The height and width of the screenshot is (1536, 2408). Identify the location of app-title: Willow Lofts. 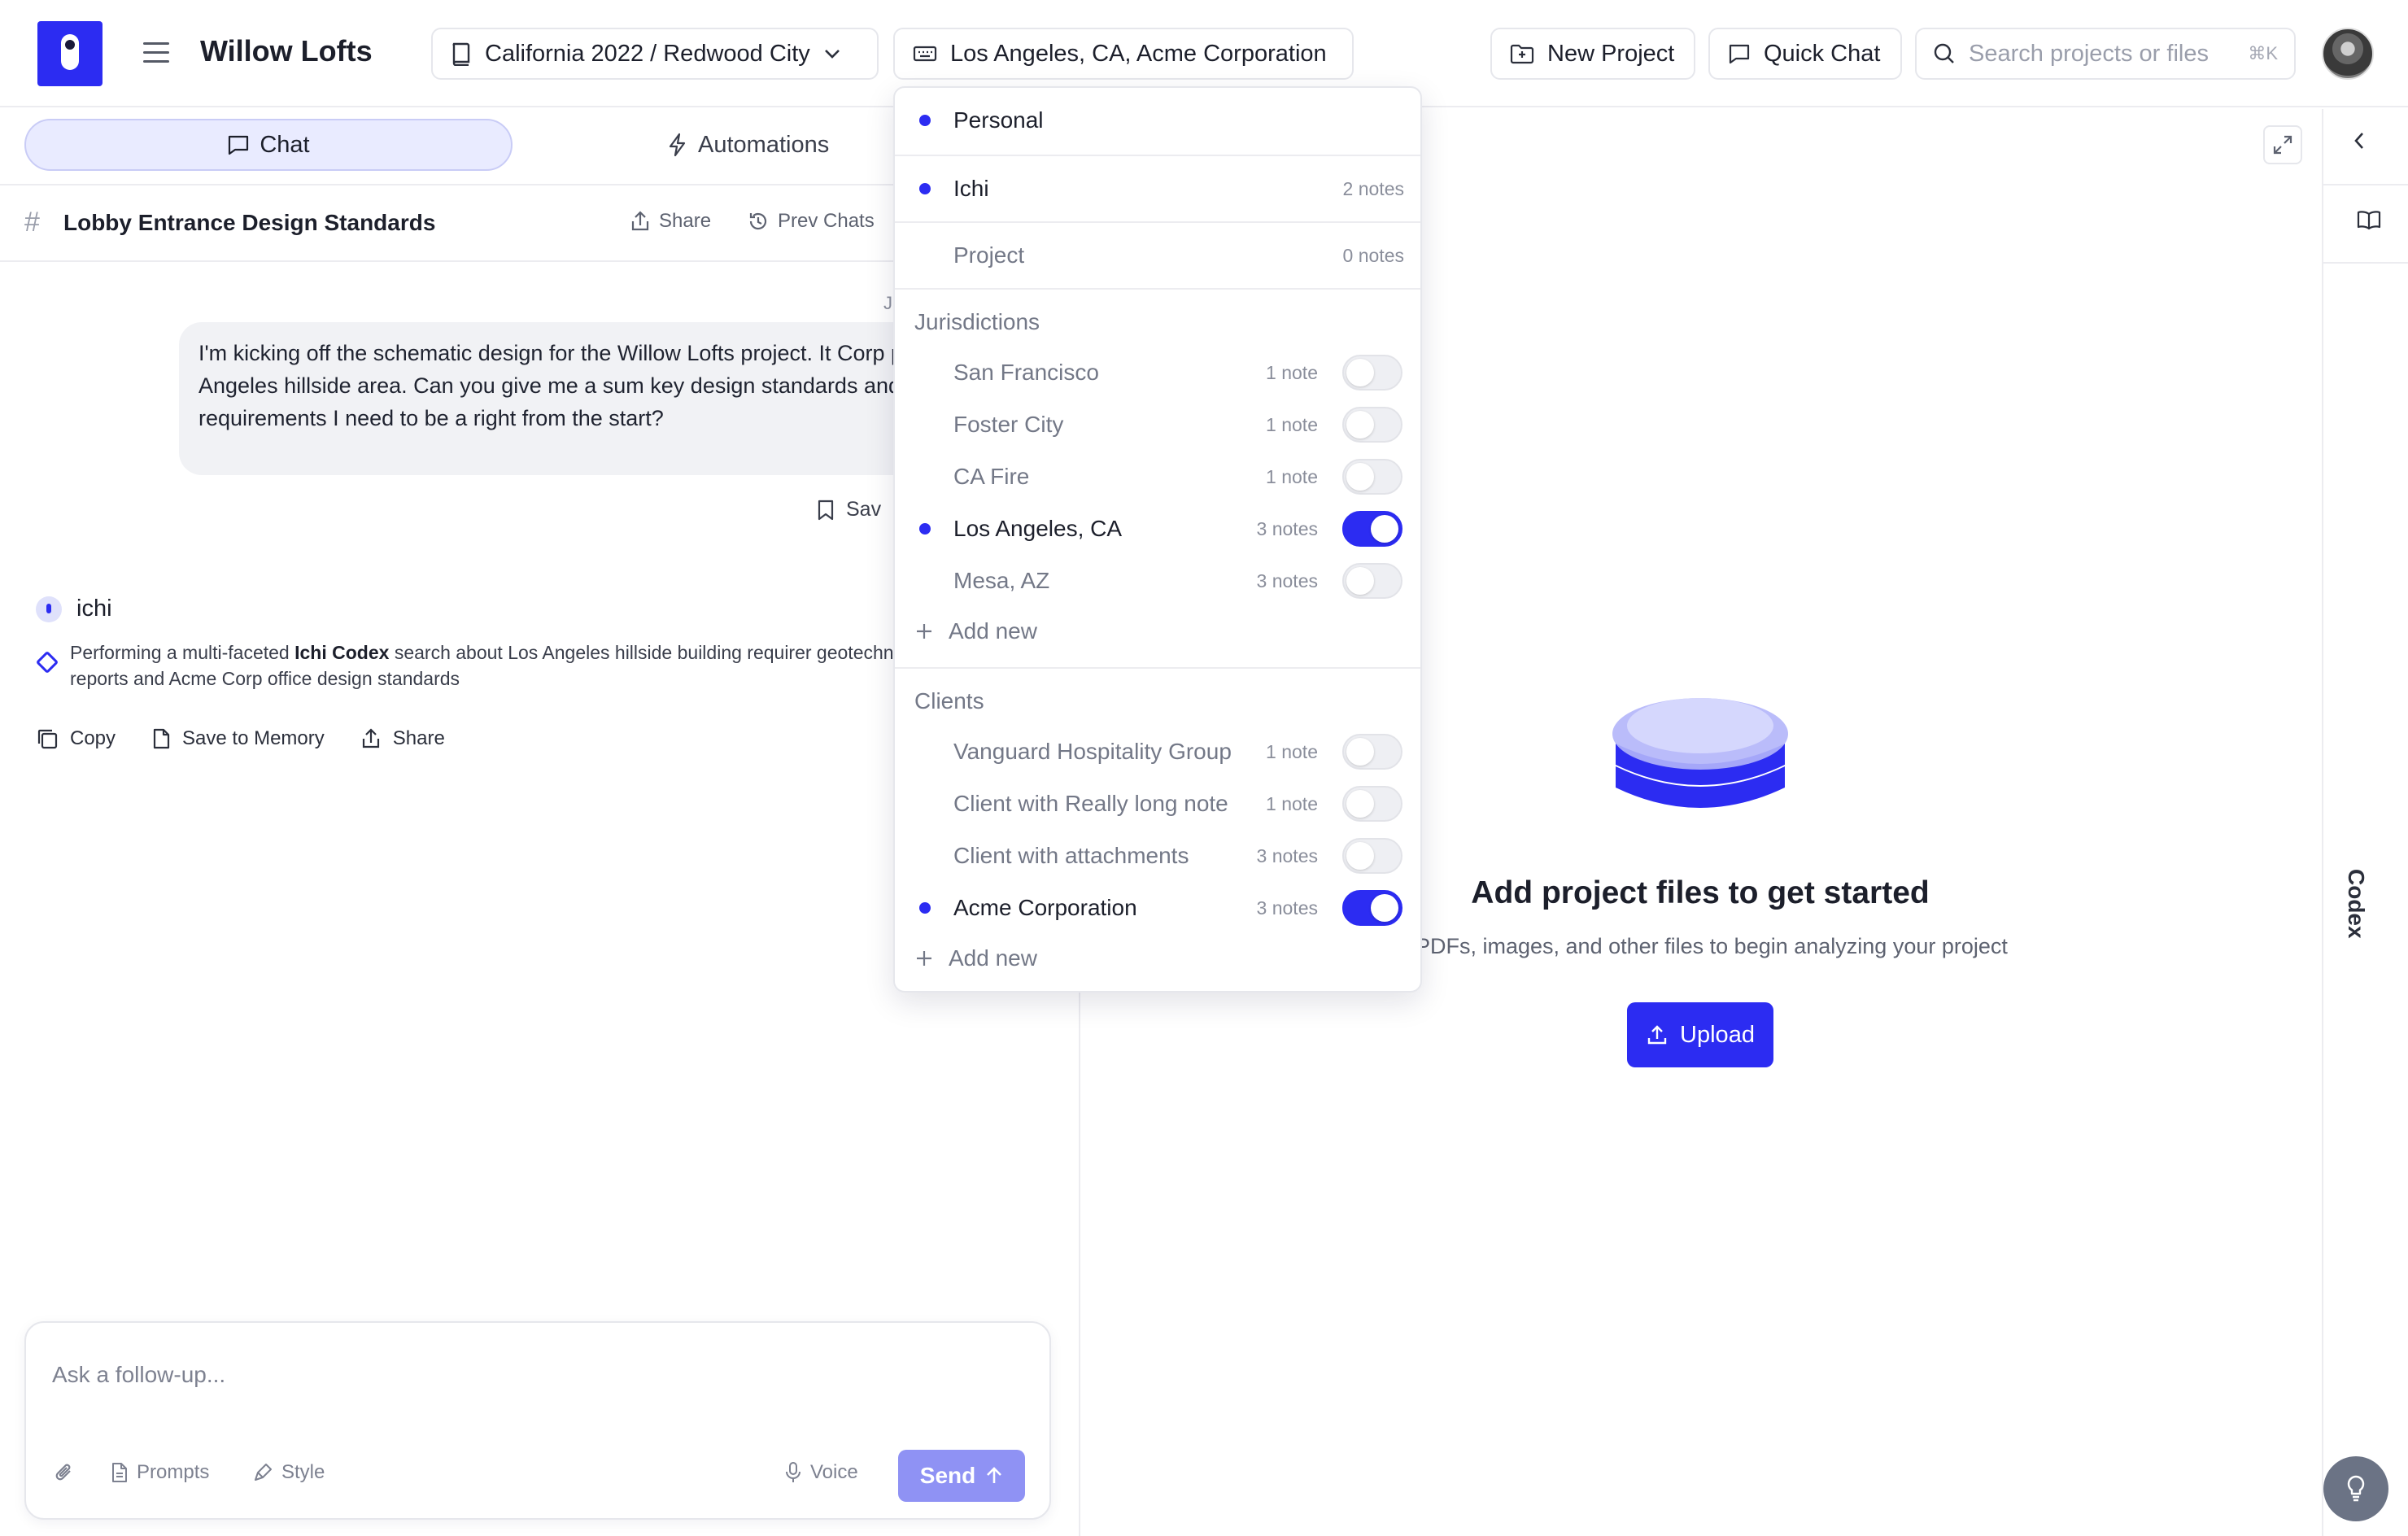
(286, 51).